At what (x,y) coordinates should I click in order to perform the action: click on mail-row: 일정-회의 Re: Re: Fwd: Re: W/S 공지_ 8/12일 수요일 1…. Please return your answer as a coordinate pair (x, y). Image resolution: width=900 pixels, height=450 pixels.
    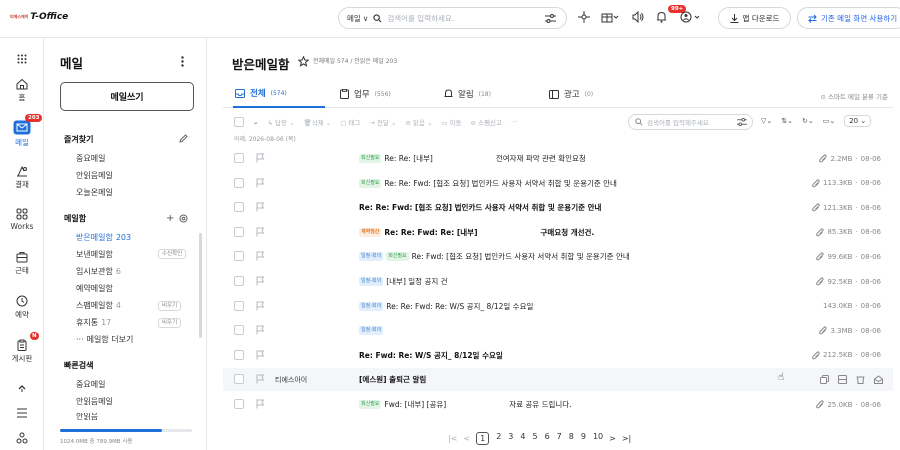
    Looking at the image, I should click on (558, 306).